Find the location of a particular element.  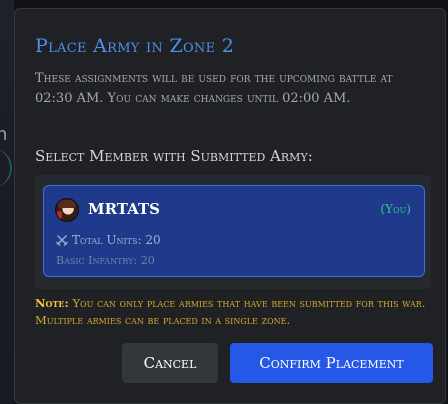

total-units-text: Total Units: 20 is located at coordinates (116, 240).